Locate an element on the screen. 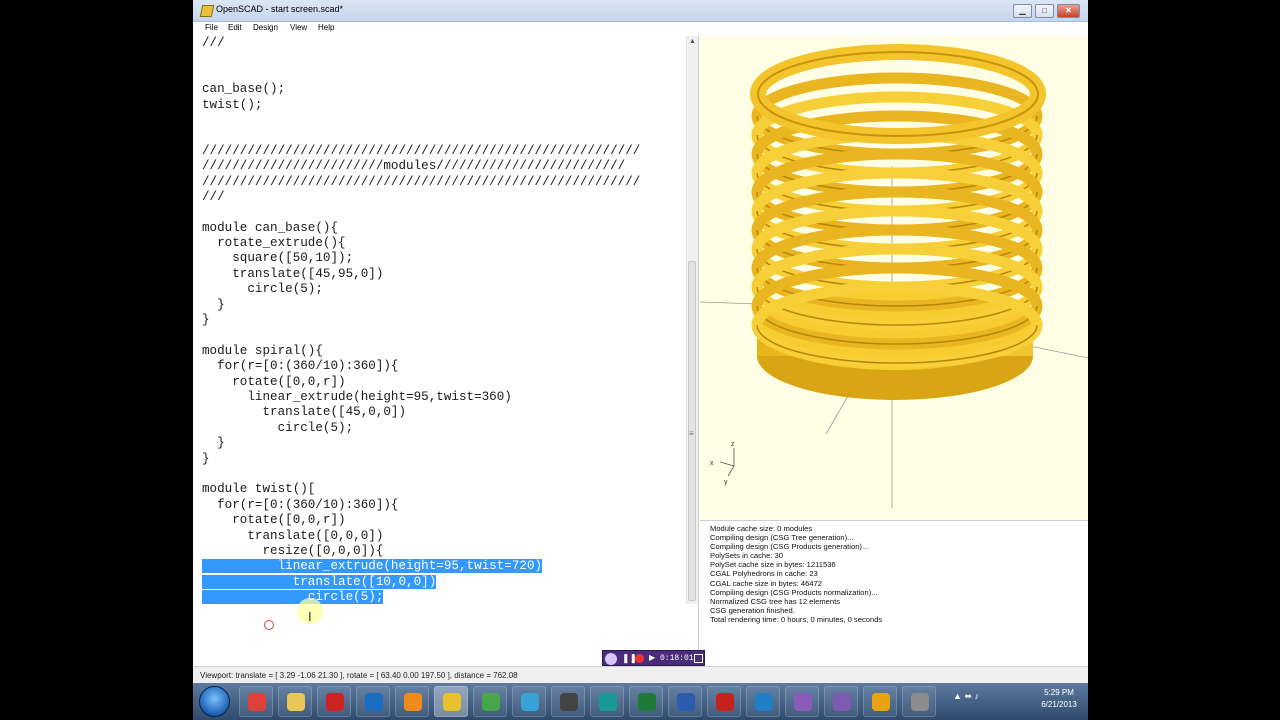 The height and width of the screenshot is (720, 1280). console-line: Module cache size: 0 modules is located at coordinates (761, 528).